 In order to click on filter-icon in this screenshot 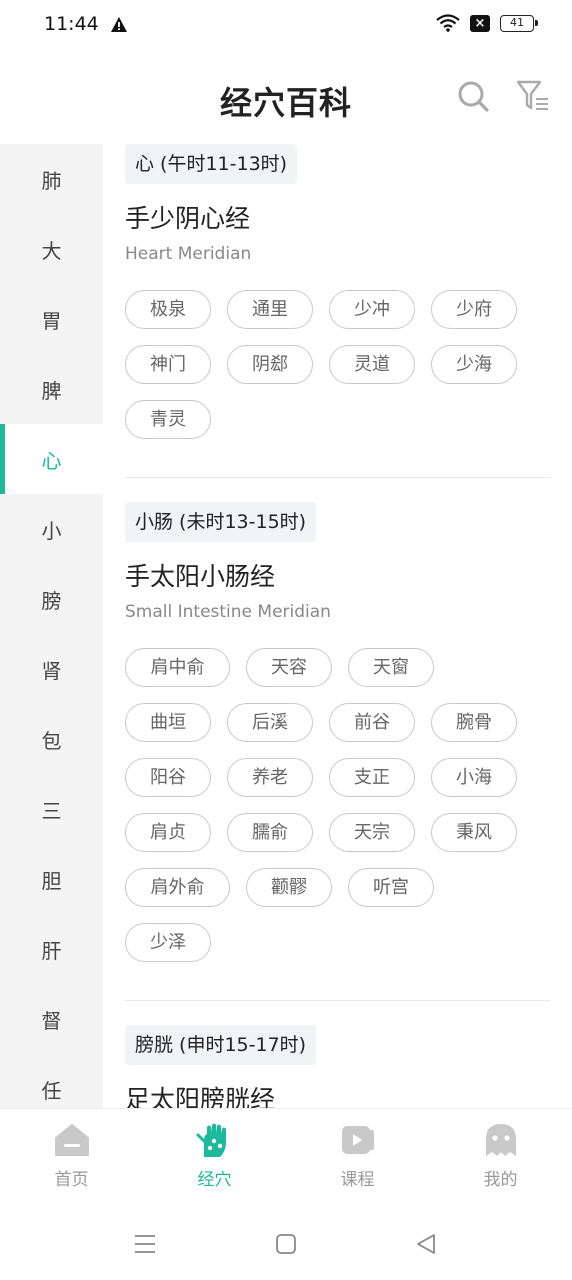, I will do `click(532, 96)`.